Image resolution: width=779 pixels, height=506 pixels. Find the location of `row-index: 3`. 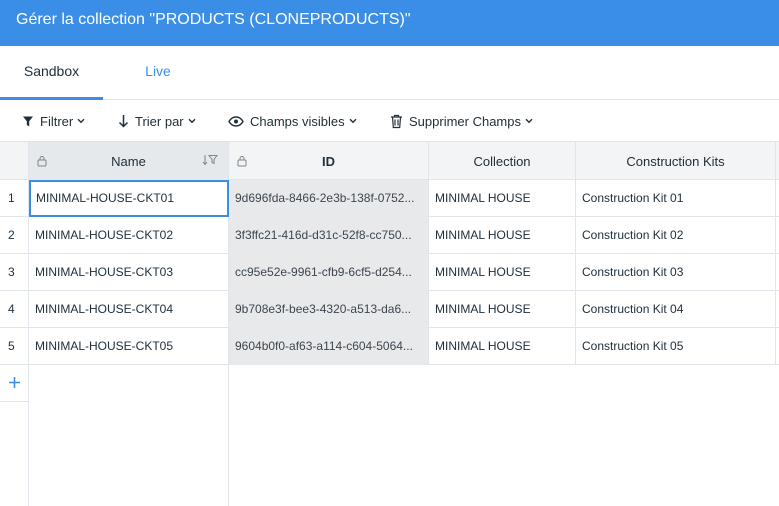

row-index: 3 is located at coordinates (14, 272).